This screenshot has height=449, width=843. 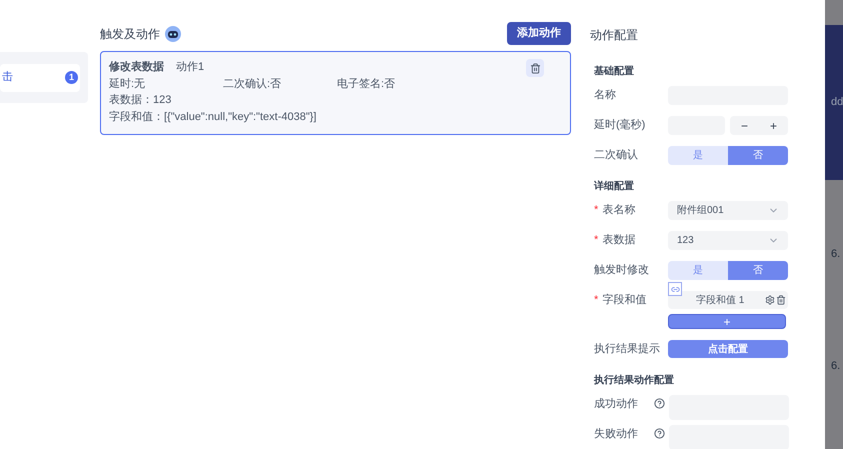 I want to click on action-name: 动作1, so click(x=190, y=67).